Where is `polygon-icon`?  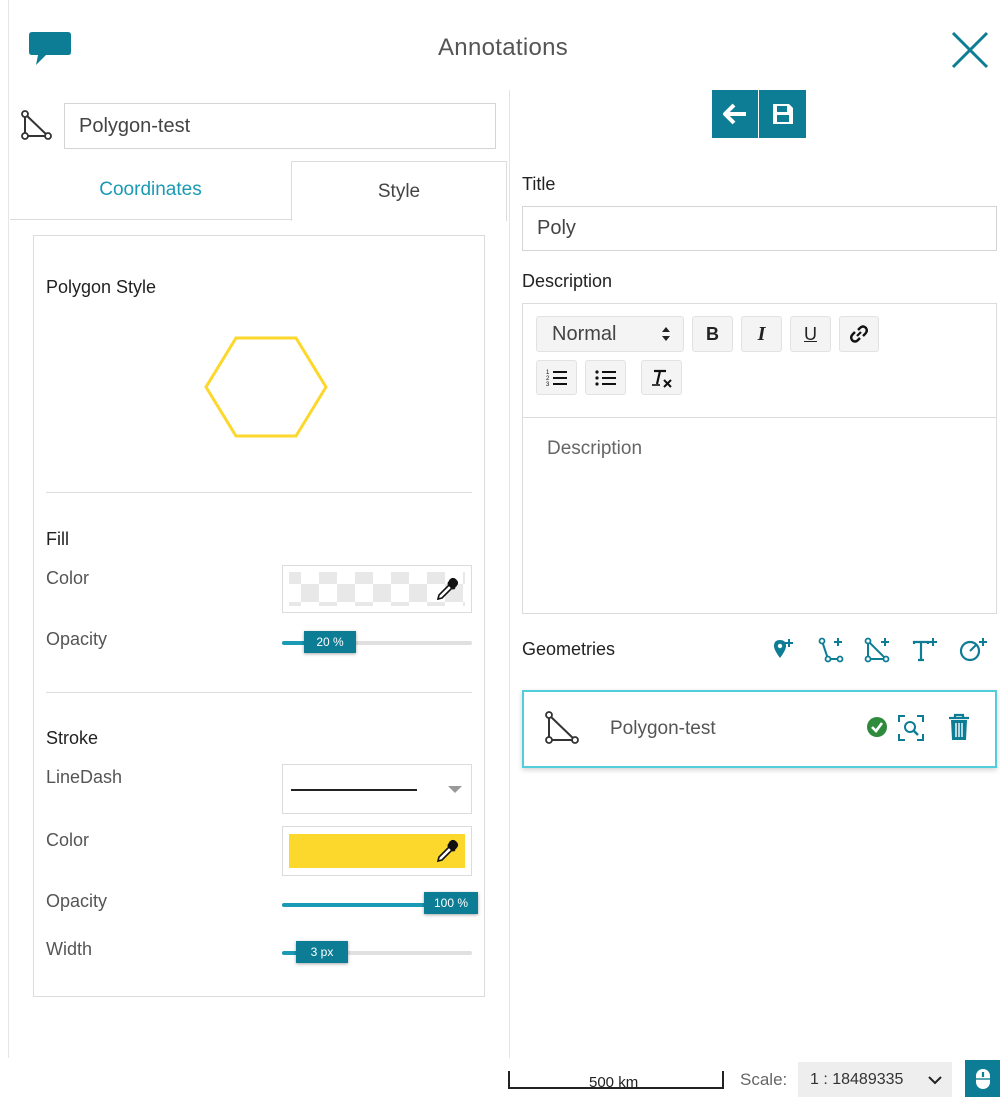
polygon-icon is located at coordinates (37, 125).